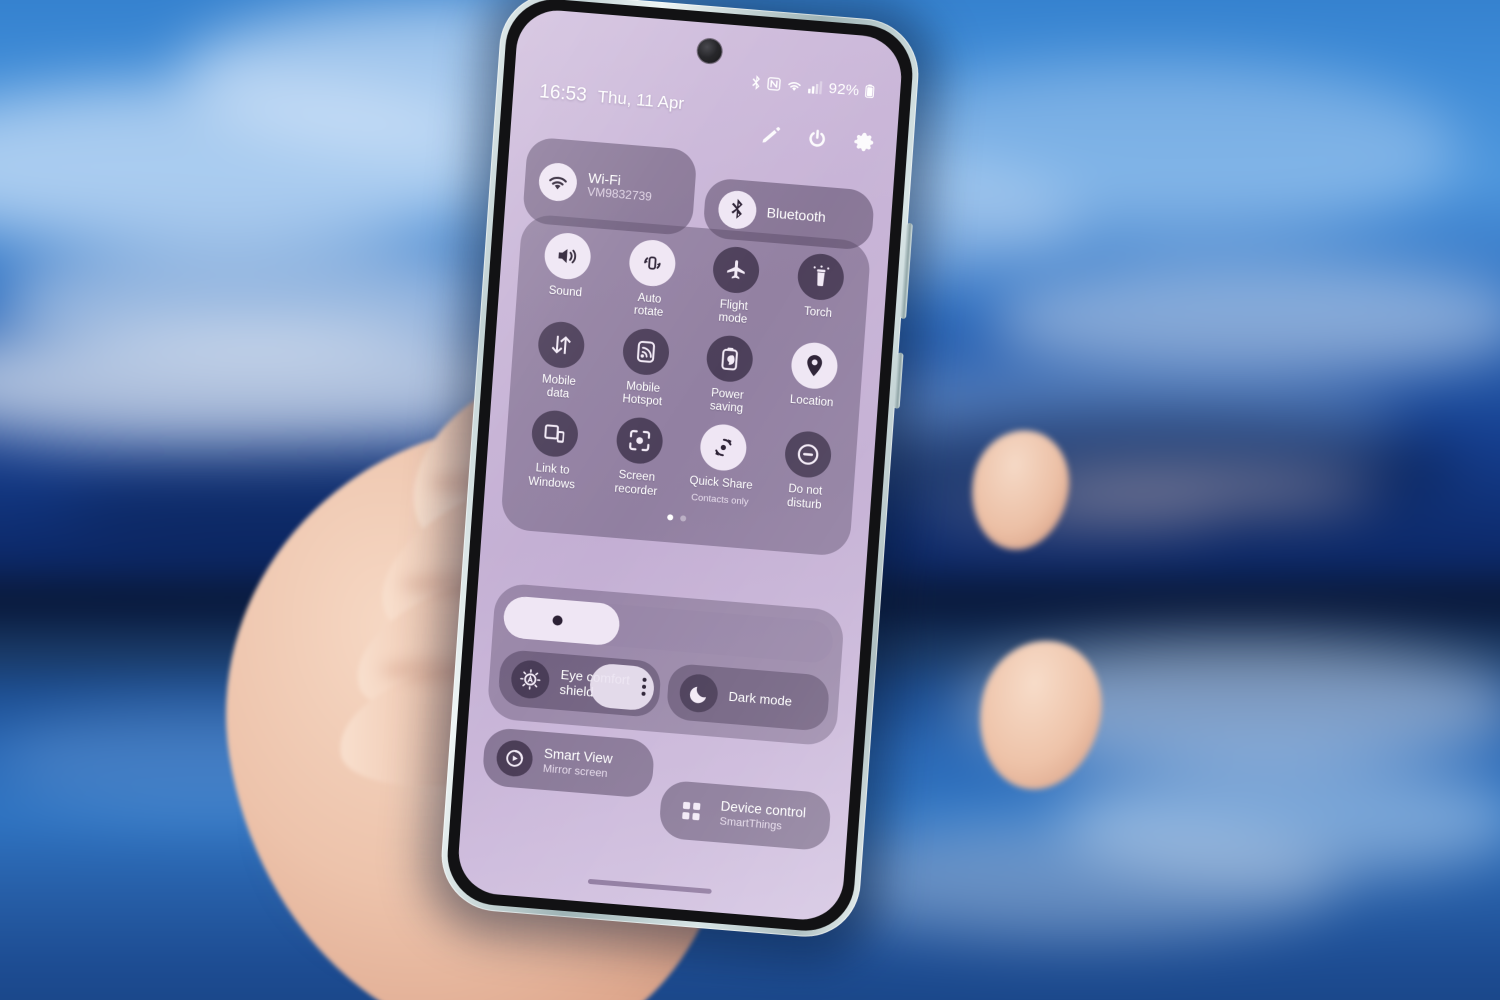  What do you see at coordinates (719, 499) in the screenshot?
I see `tile-sublabel: Contacts only` at bounding box center [719, 499].